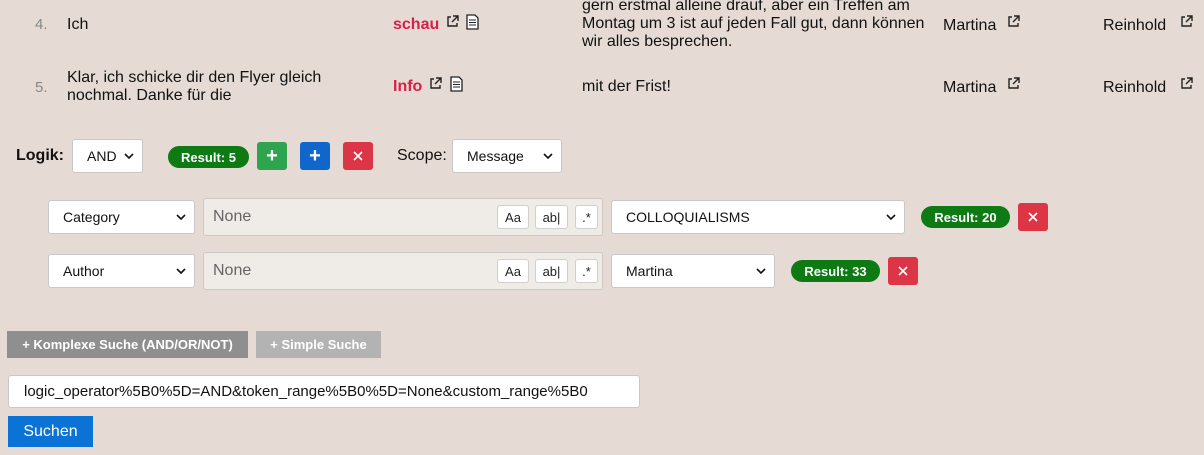 Image resolution: width=1204 pixels, height=455 pixels. I want to click on logic-operator-value: AND, so click(102, 156).